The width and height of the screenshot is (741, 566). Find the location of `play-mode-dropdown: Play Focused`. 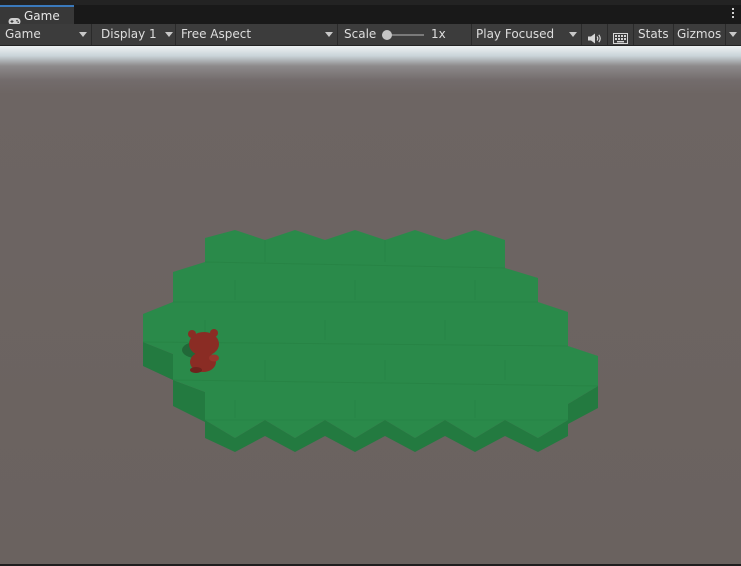

play-mode-dropdown: Play Focused is located at coordinates (527, 34).